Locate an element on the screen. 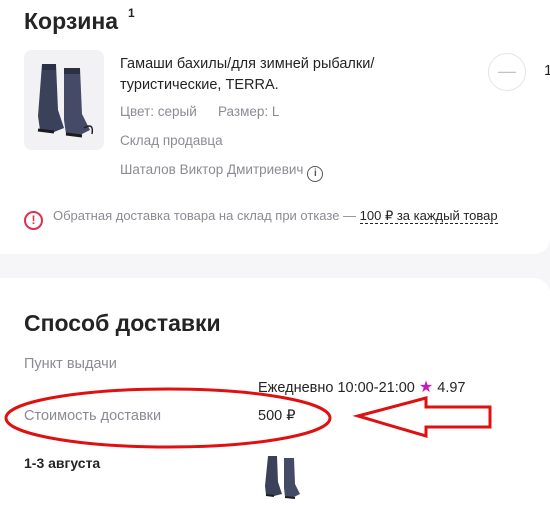 This screenshot has height=508, width=550. delivery-title: Способ доставки is located at coordinates (122, 323).